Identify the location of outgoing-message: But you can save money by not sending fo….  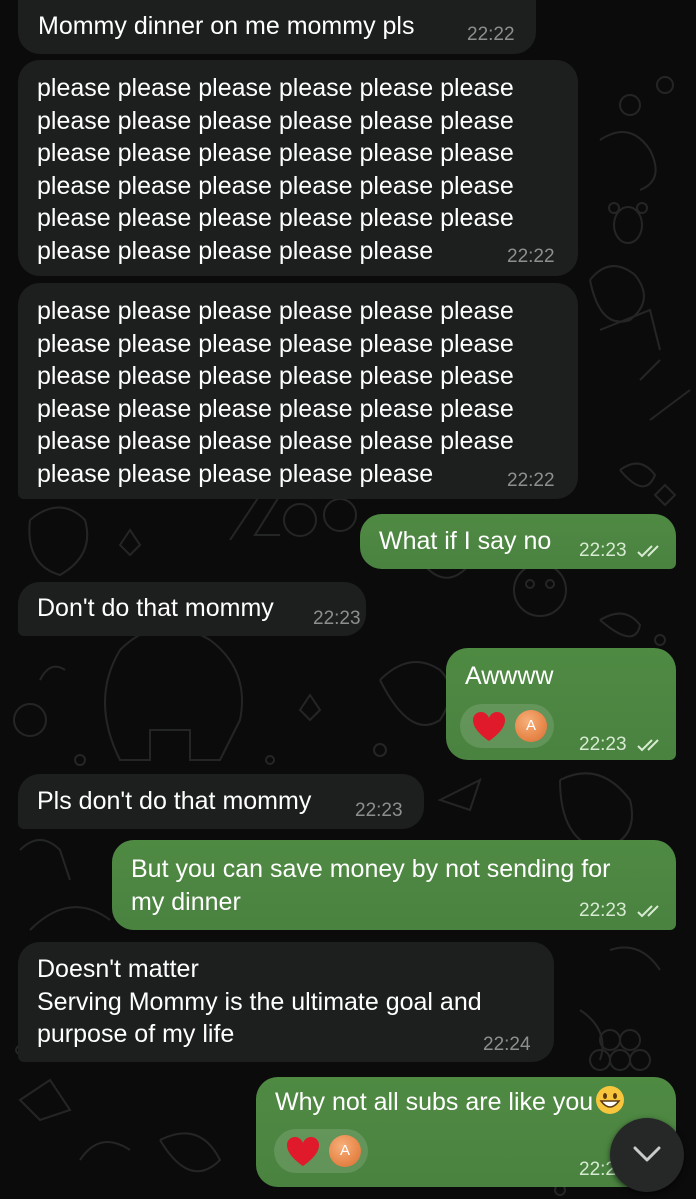
(394, 885).